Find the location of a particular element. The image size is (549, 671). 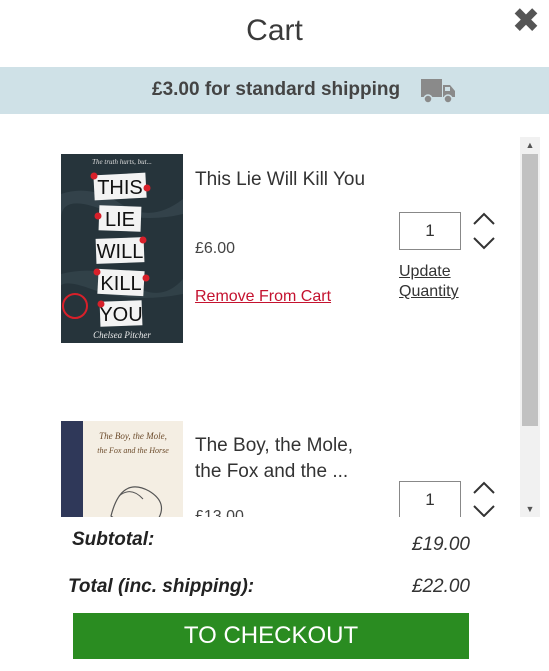

scrollbar: ▲ ▼ is located at coordinates (530, 327).